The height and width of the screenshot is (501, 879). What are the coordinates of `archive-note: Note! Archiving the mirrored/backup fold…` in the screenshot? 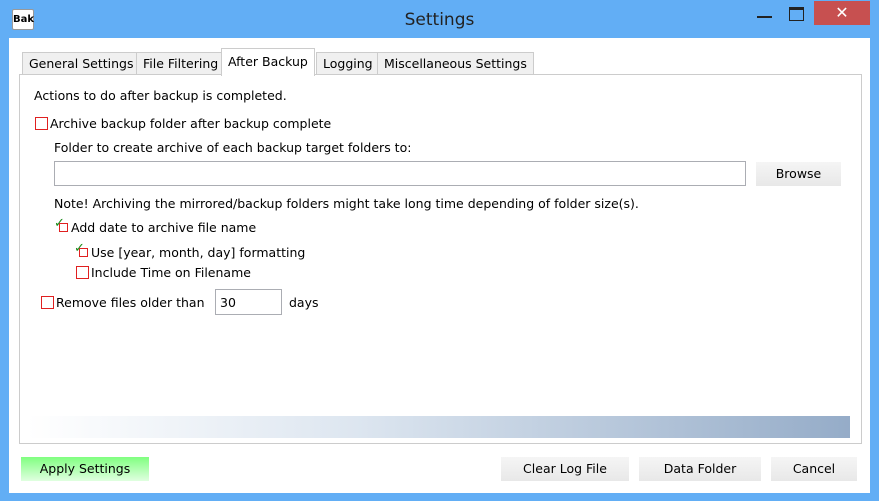 It's located at (346, 203).